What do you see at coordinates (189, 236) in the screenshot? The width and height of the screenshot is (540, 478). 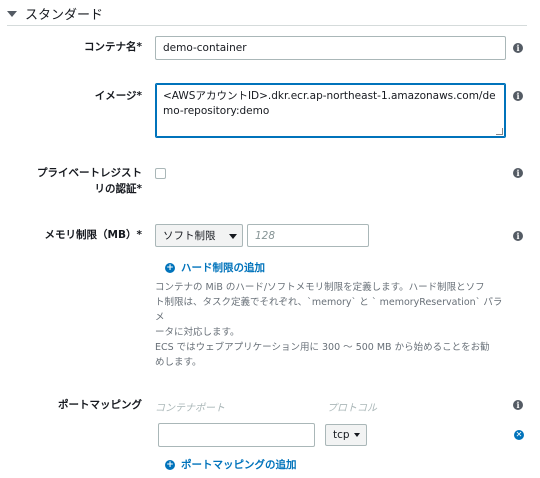 I see `memory-limit-select-value: ソフト制限` at bounding box center [189, 236].